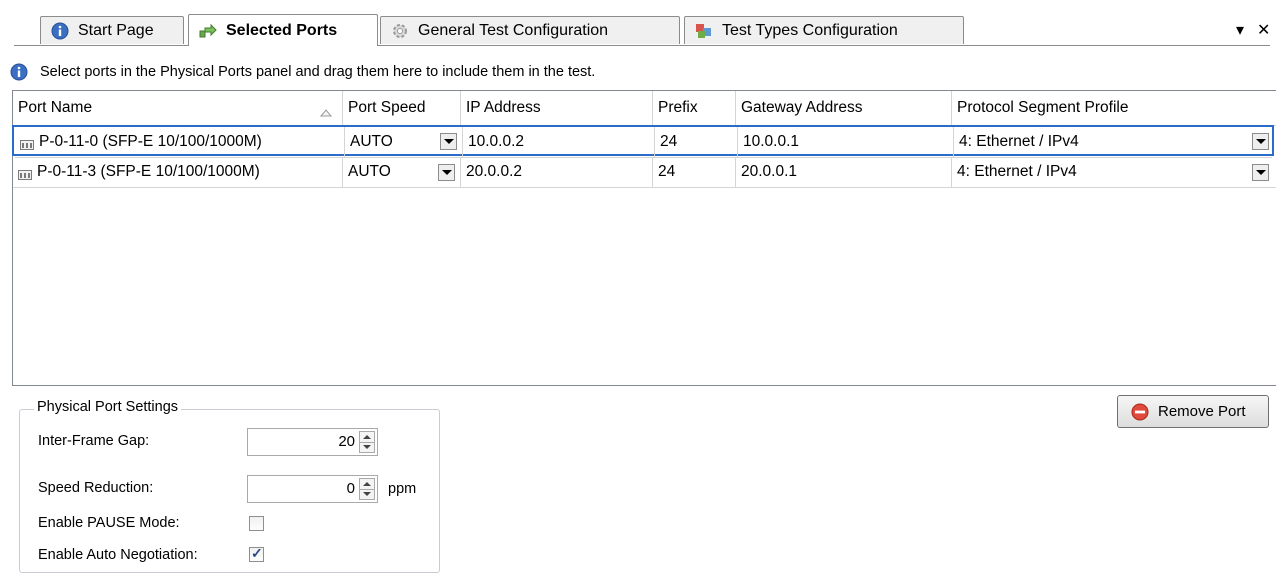  What do you see at coordinates (844, 172) in the screenshot?
I see `cell-gateway-address: 20.0.0.1` at bounding box center [844, 172].